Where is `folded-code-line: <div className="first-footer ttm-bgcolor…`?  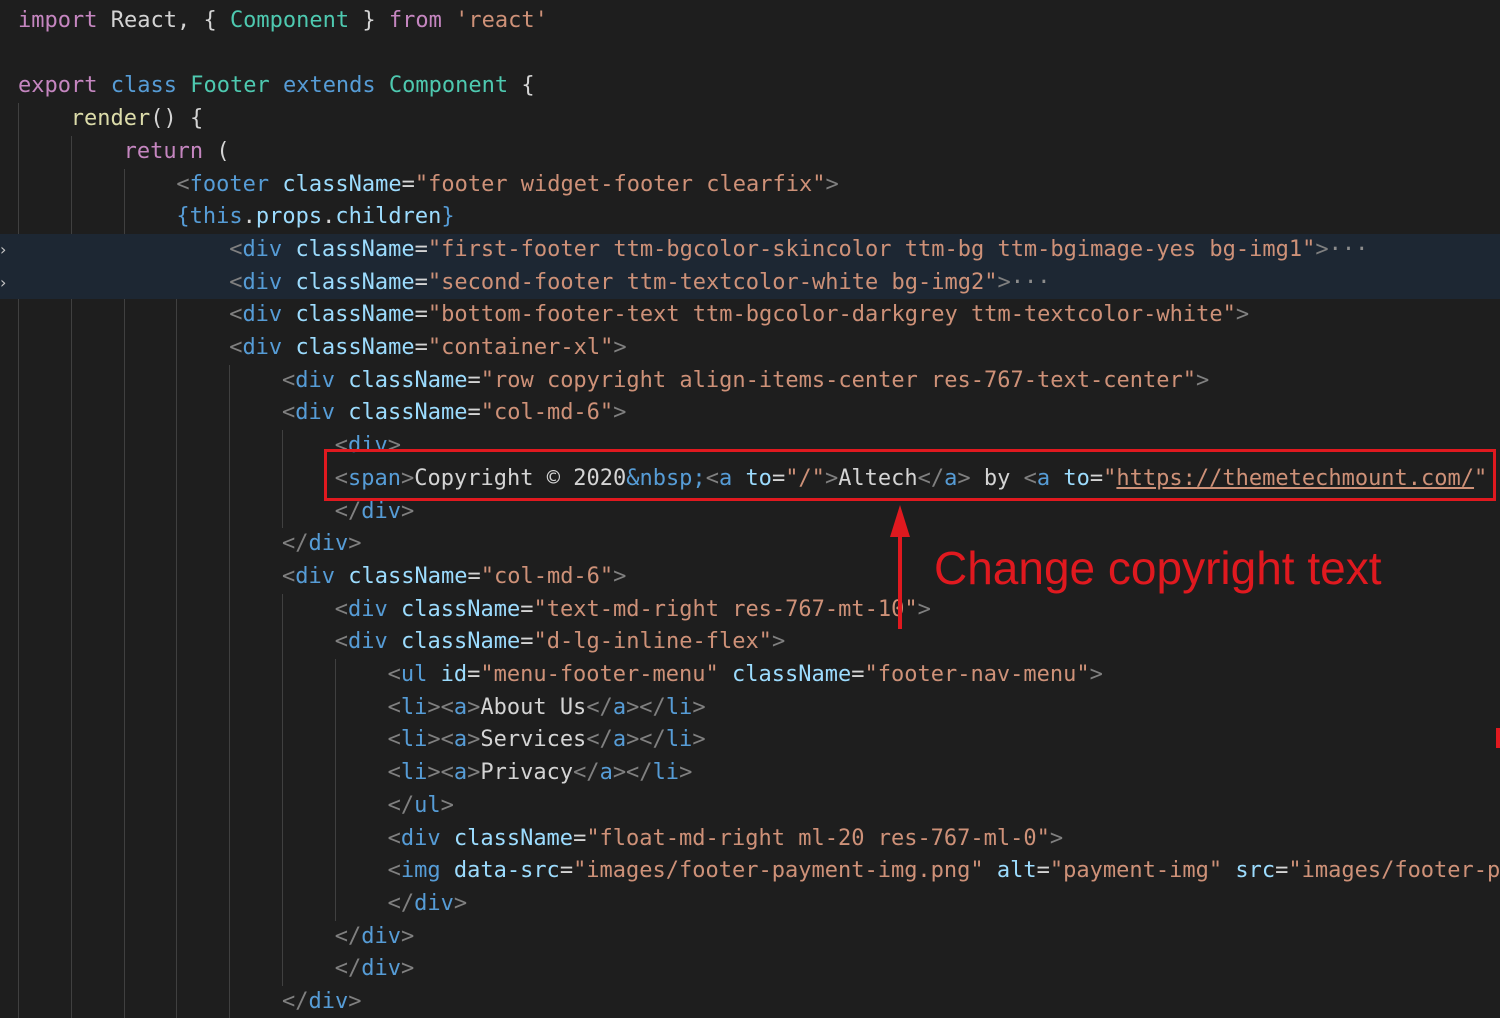 folded-code-line: <div className="first-footer ttm-bgcolor… is located at coordinates (750, 250).